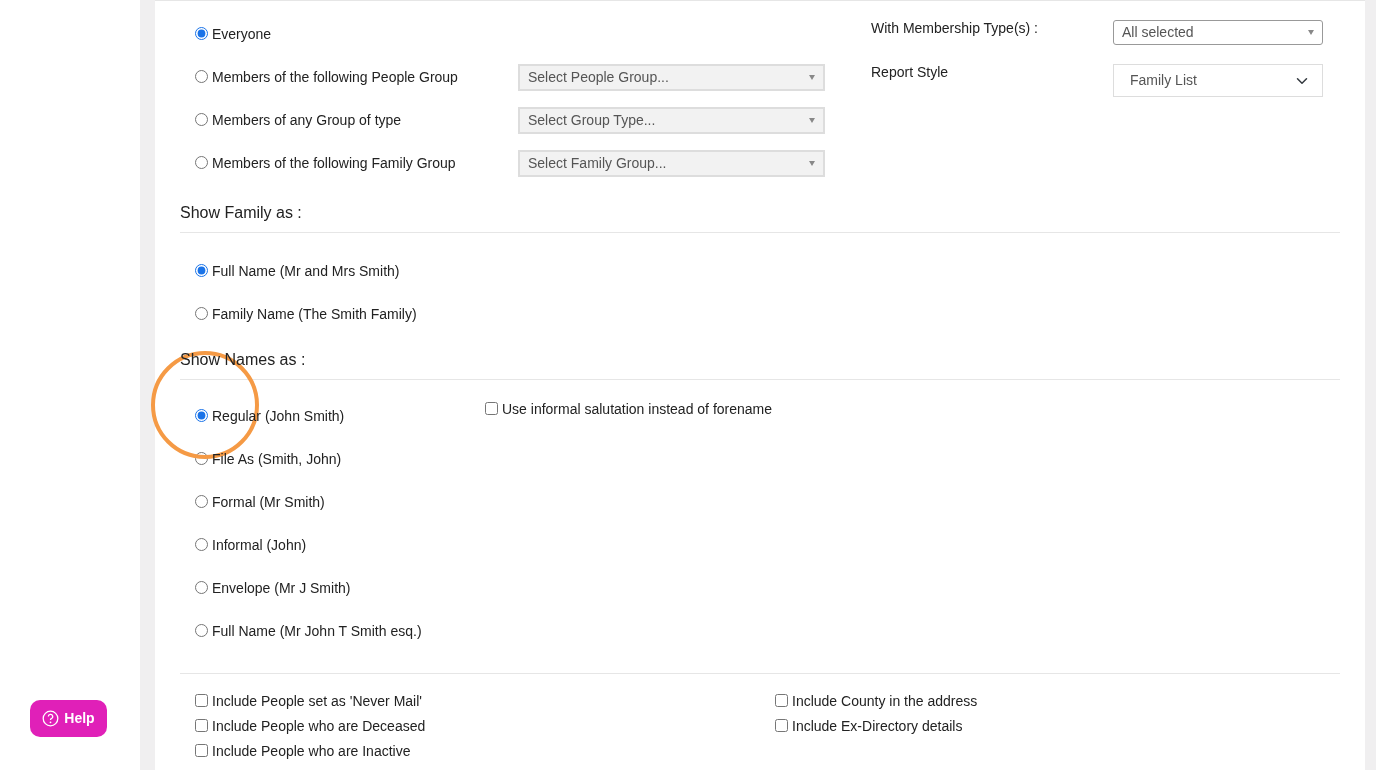  What do you see at coordinates (277, 459) in the screenshot?
I see `option-label: File As (Smith, John)` at bounding box center [277, 459].